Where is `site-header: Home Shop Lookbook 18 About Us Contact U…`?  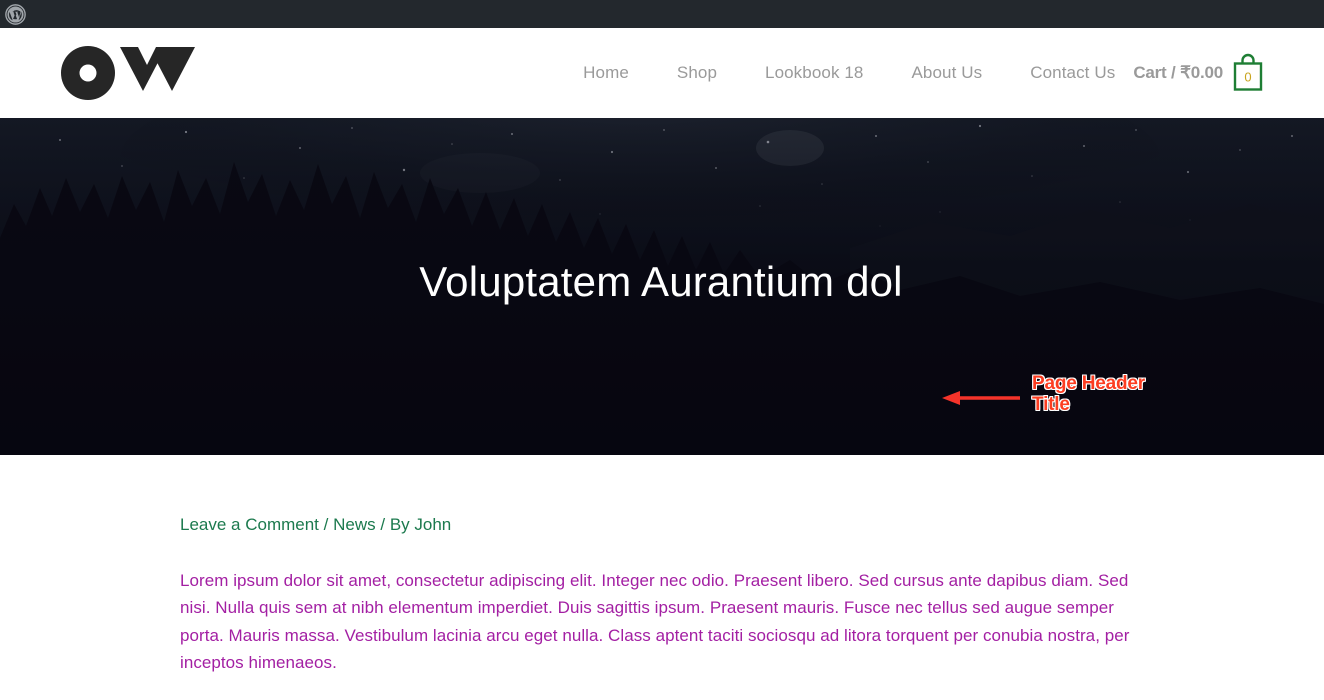
site-header: Home Shop Lookbook 18 About Us Contact U… is located at coordinates (662, 73).